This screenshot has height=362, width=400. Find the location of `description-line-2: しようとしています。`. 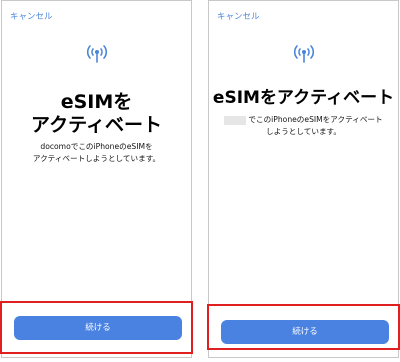

description-line-2: しようとしています。 is located at coordinates (303, 131).